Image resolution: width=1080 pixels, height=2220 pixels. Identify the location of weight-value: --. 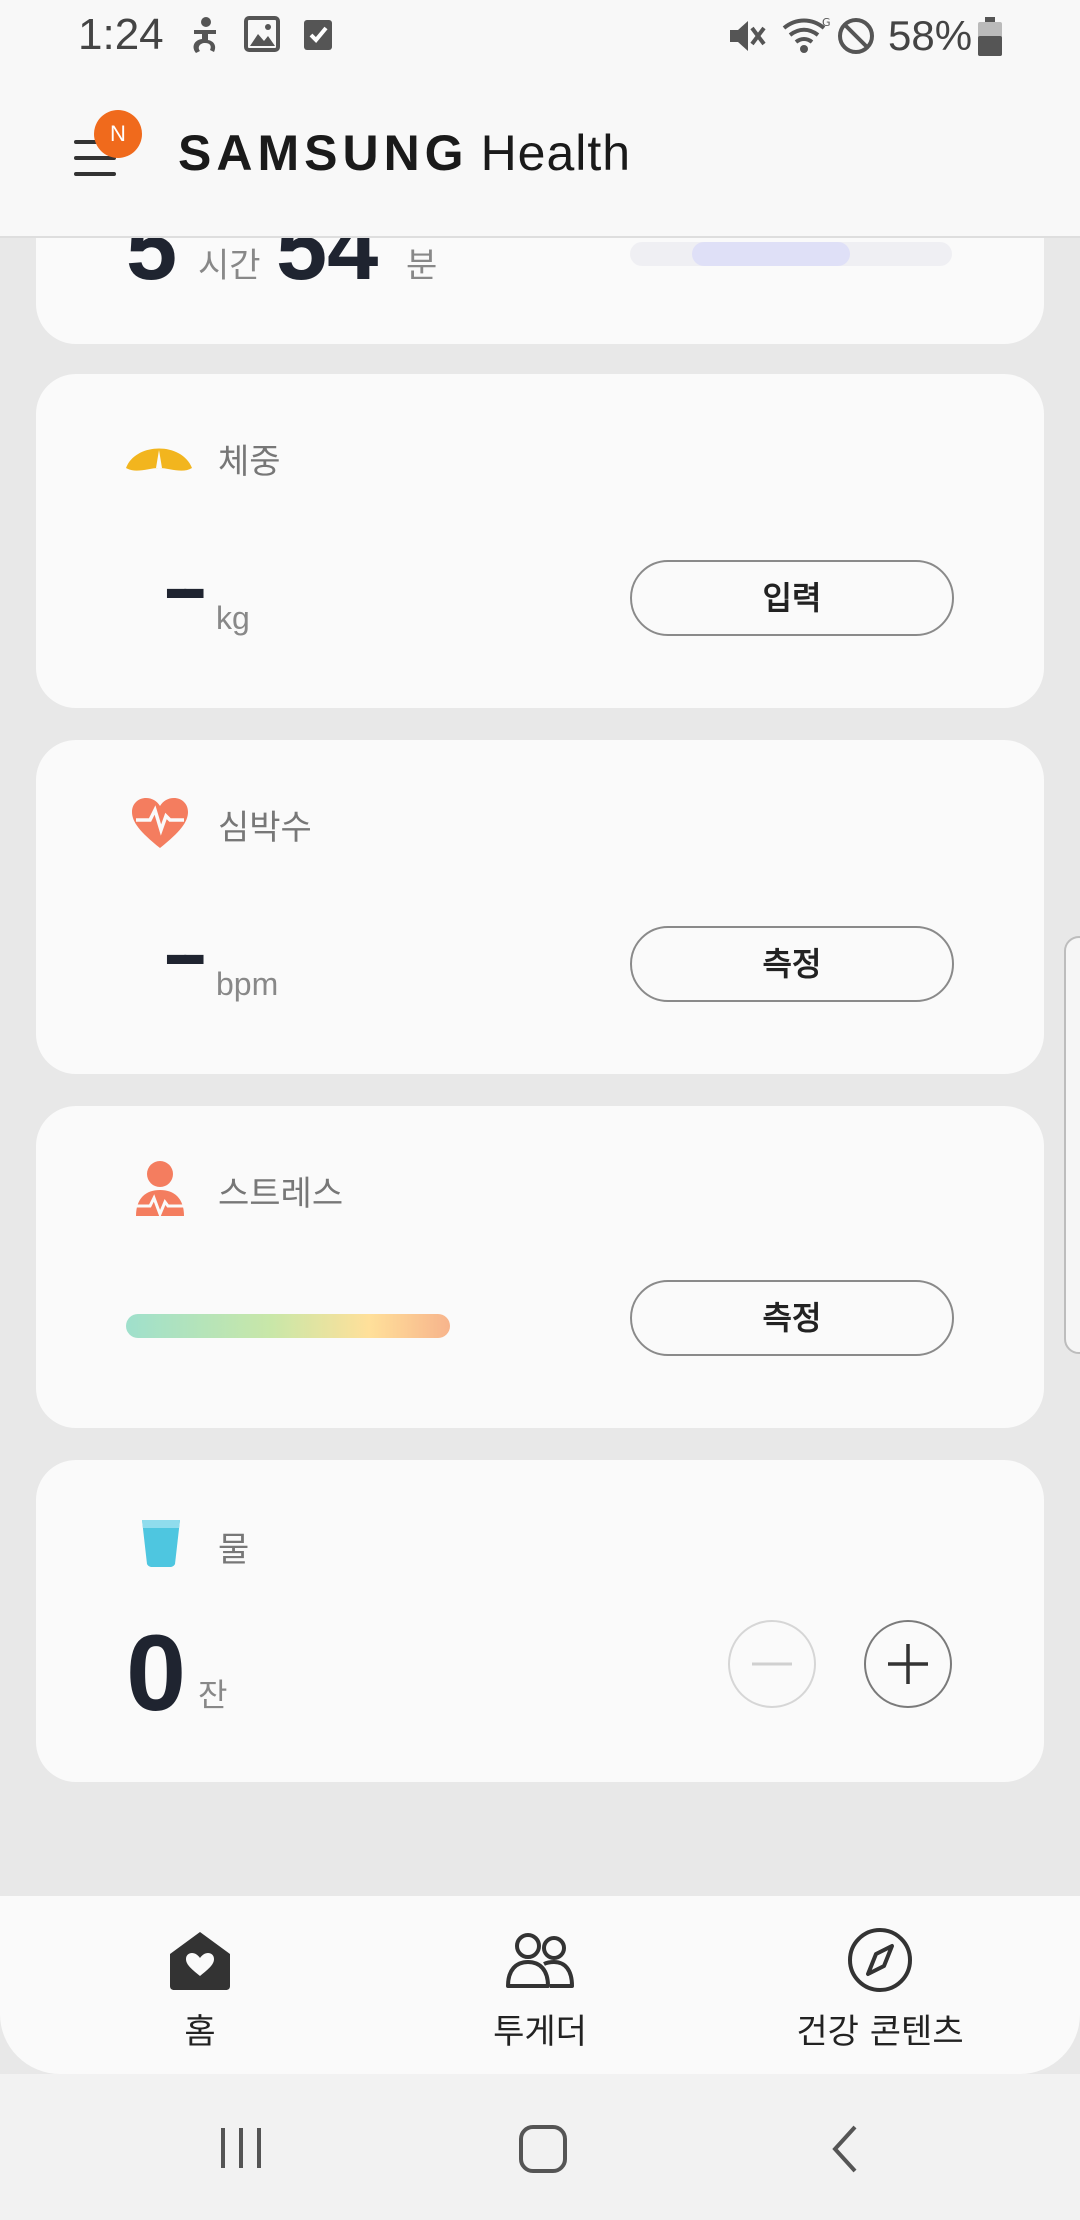
(185, 587).